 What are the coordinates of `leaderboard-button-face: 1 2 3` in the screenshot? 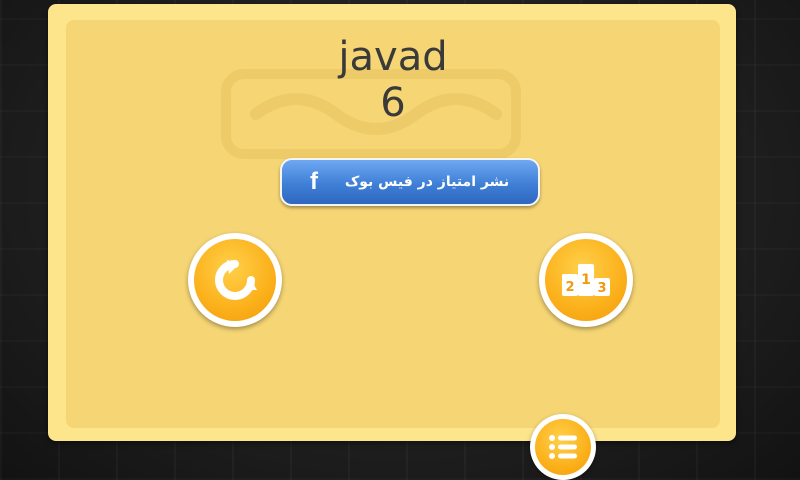 It's located at (586, 280).